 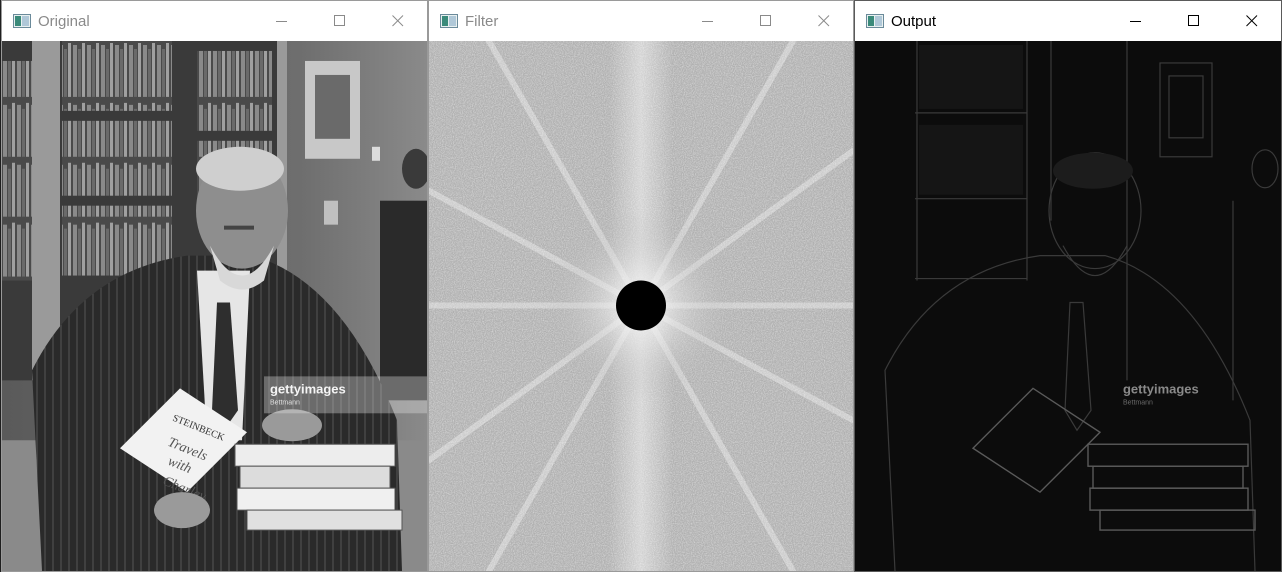 I want to click on output-titlebar: Output, so click(x=1068, y=21).